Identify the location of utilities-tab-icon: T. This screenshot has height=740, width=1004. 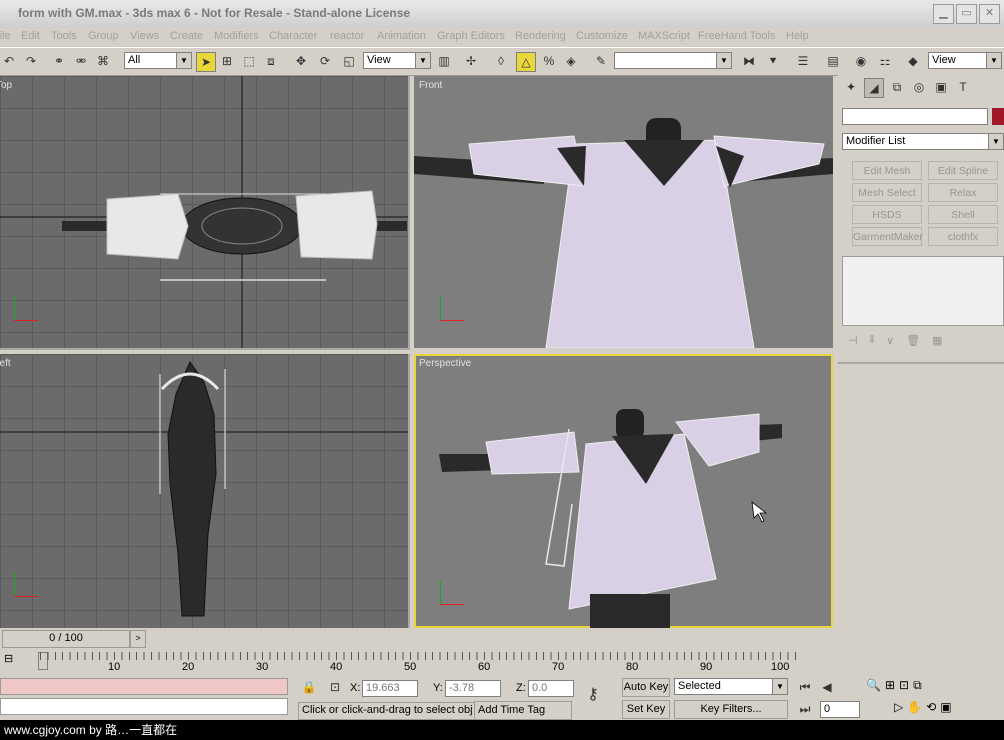
(963, 87).